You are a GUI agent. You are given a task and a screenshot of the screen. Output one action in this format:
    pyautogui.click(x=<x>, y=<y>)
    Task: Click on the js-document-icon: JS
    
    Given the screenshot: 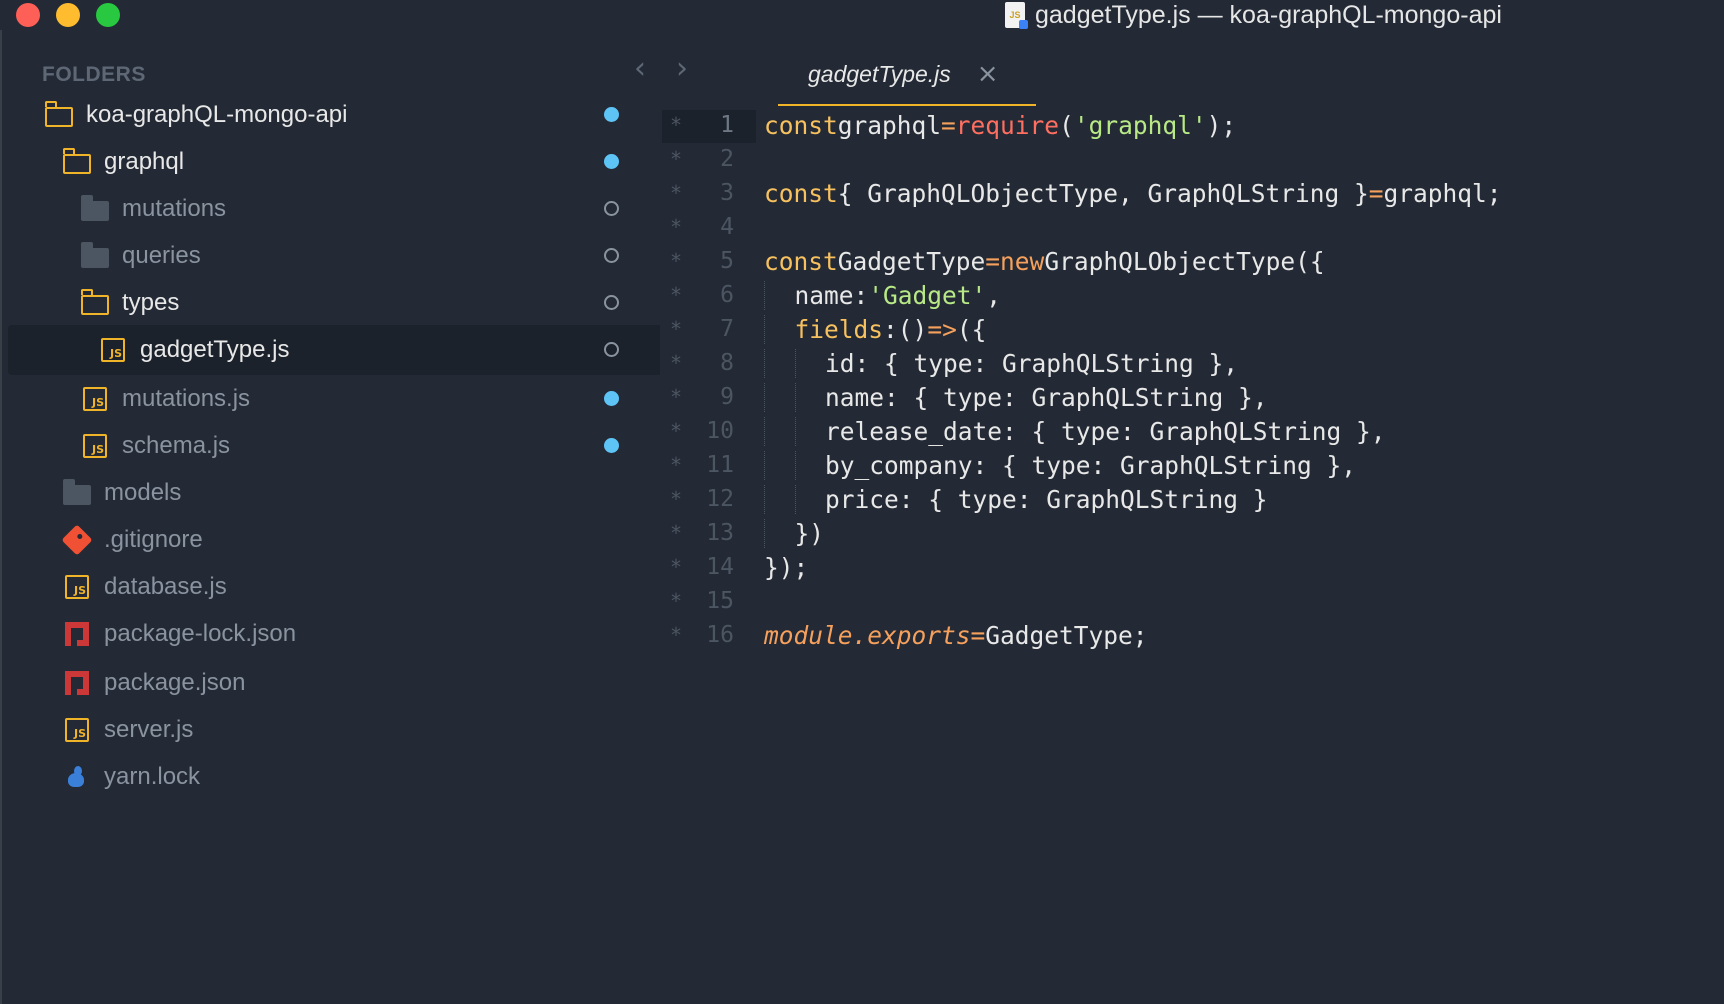 What is the action you would take?
    pyautogui.click(x=1016, y=15)
    